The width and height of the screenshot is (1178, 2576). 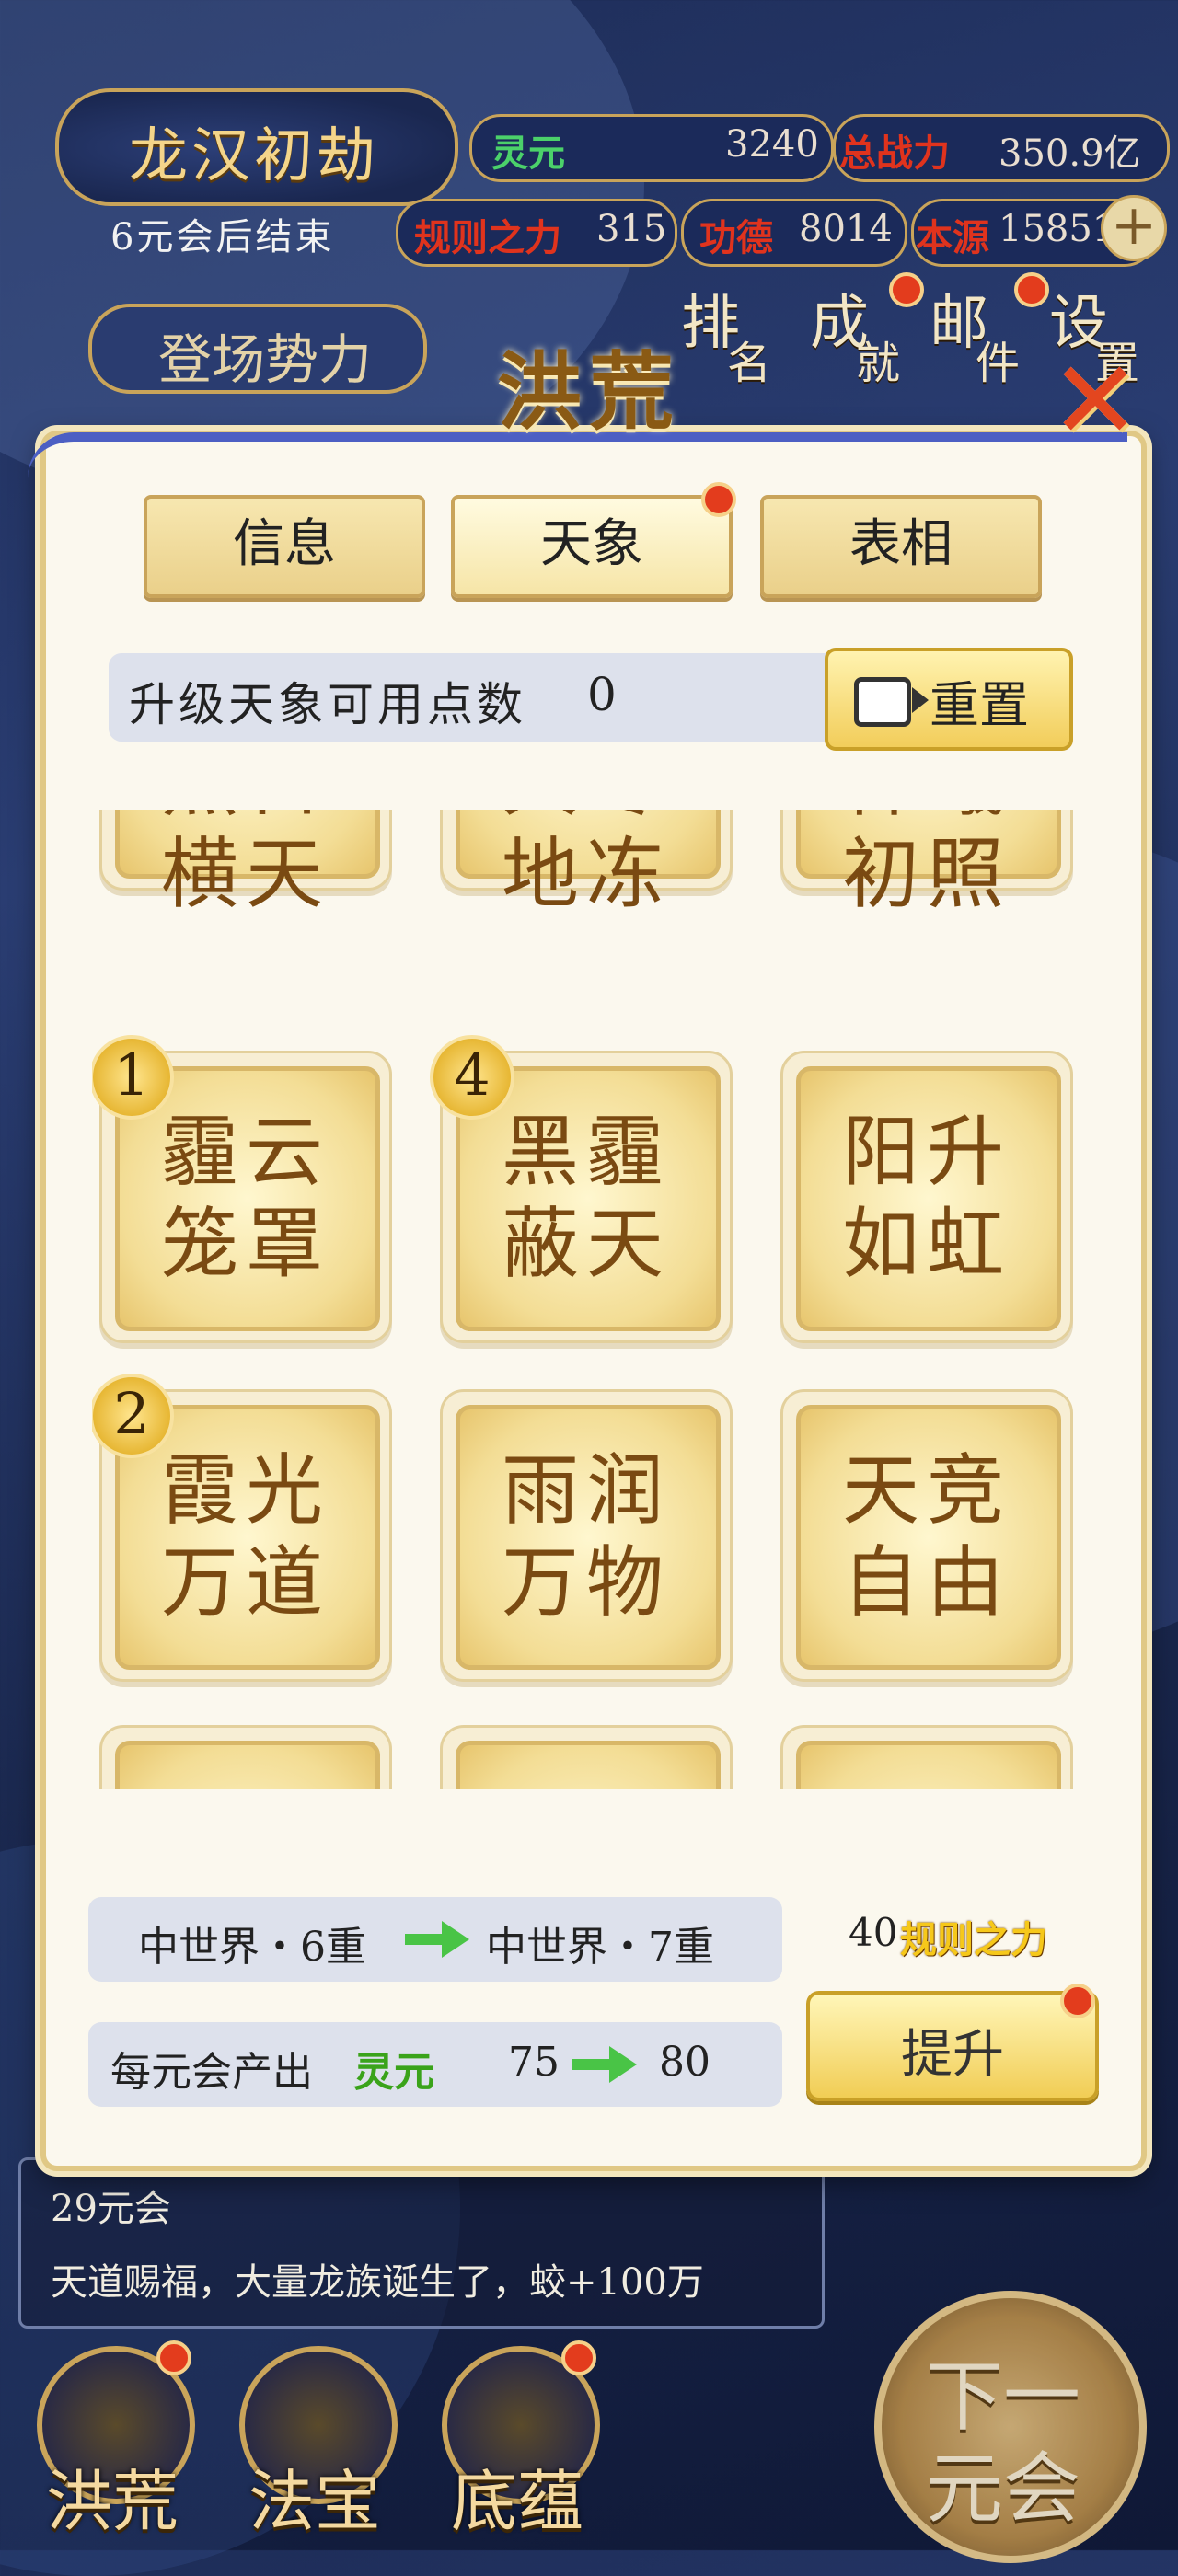 What do you see at coordinates (314, 2443) in the screenshot?
I see `nav-fabao: 法宝` at bounding box center [314, 2443].